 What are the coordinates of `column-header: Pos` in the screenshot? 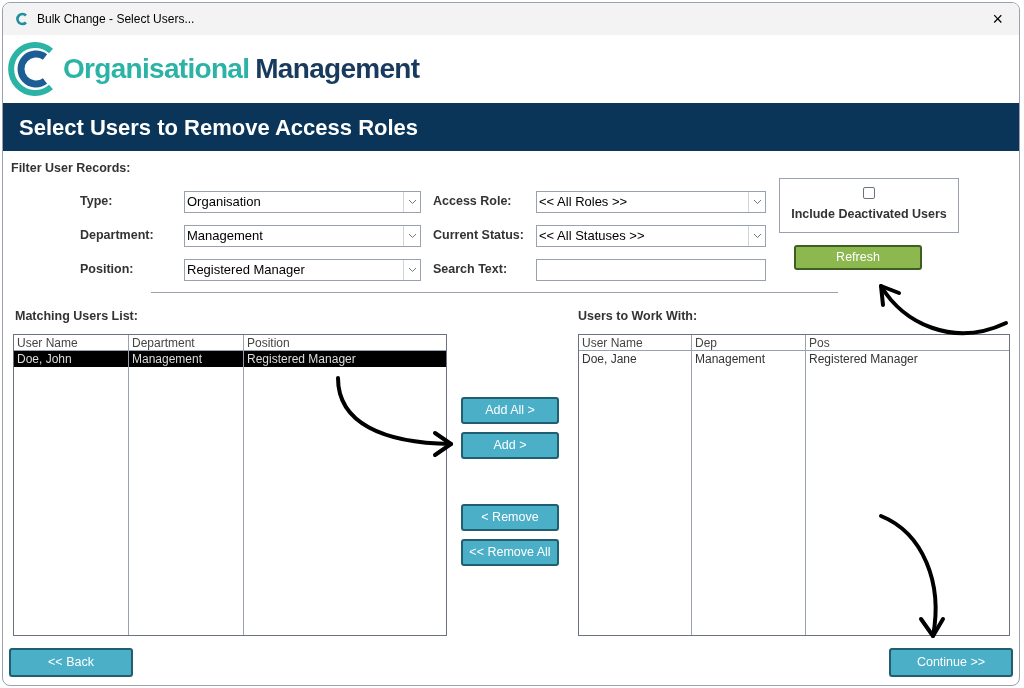 It's located at (907, 342).